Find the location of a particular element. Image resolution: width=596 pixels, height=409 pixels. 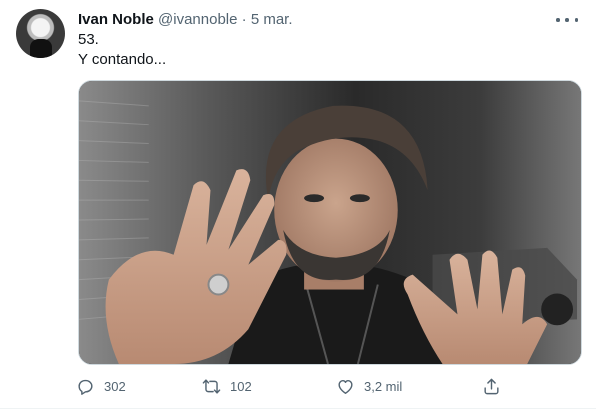

heart-icon is located at coordinates (345, 386).